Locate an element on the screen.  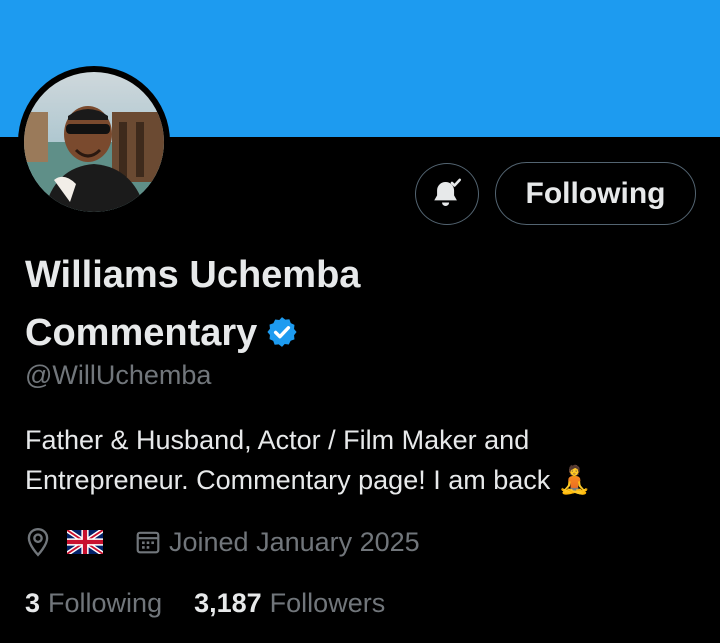
bell-subscribed-icon is located at coordinates (448, 192).